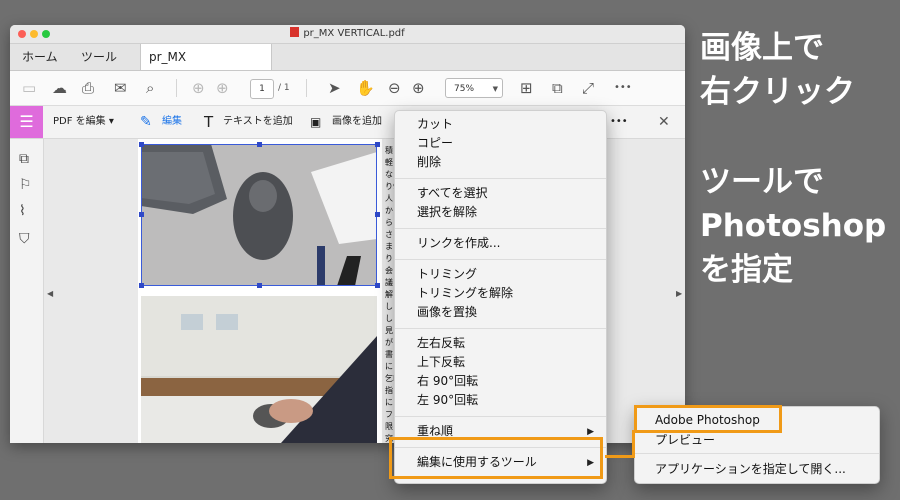 Image resolution: width=900 pixels, height=500 pixels. Describe the element at coordinates (441, 343) in the screenshot. I see `menu-item-flip-horizontal: 左右反転` at that location.